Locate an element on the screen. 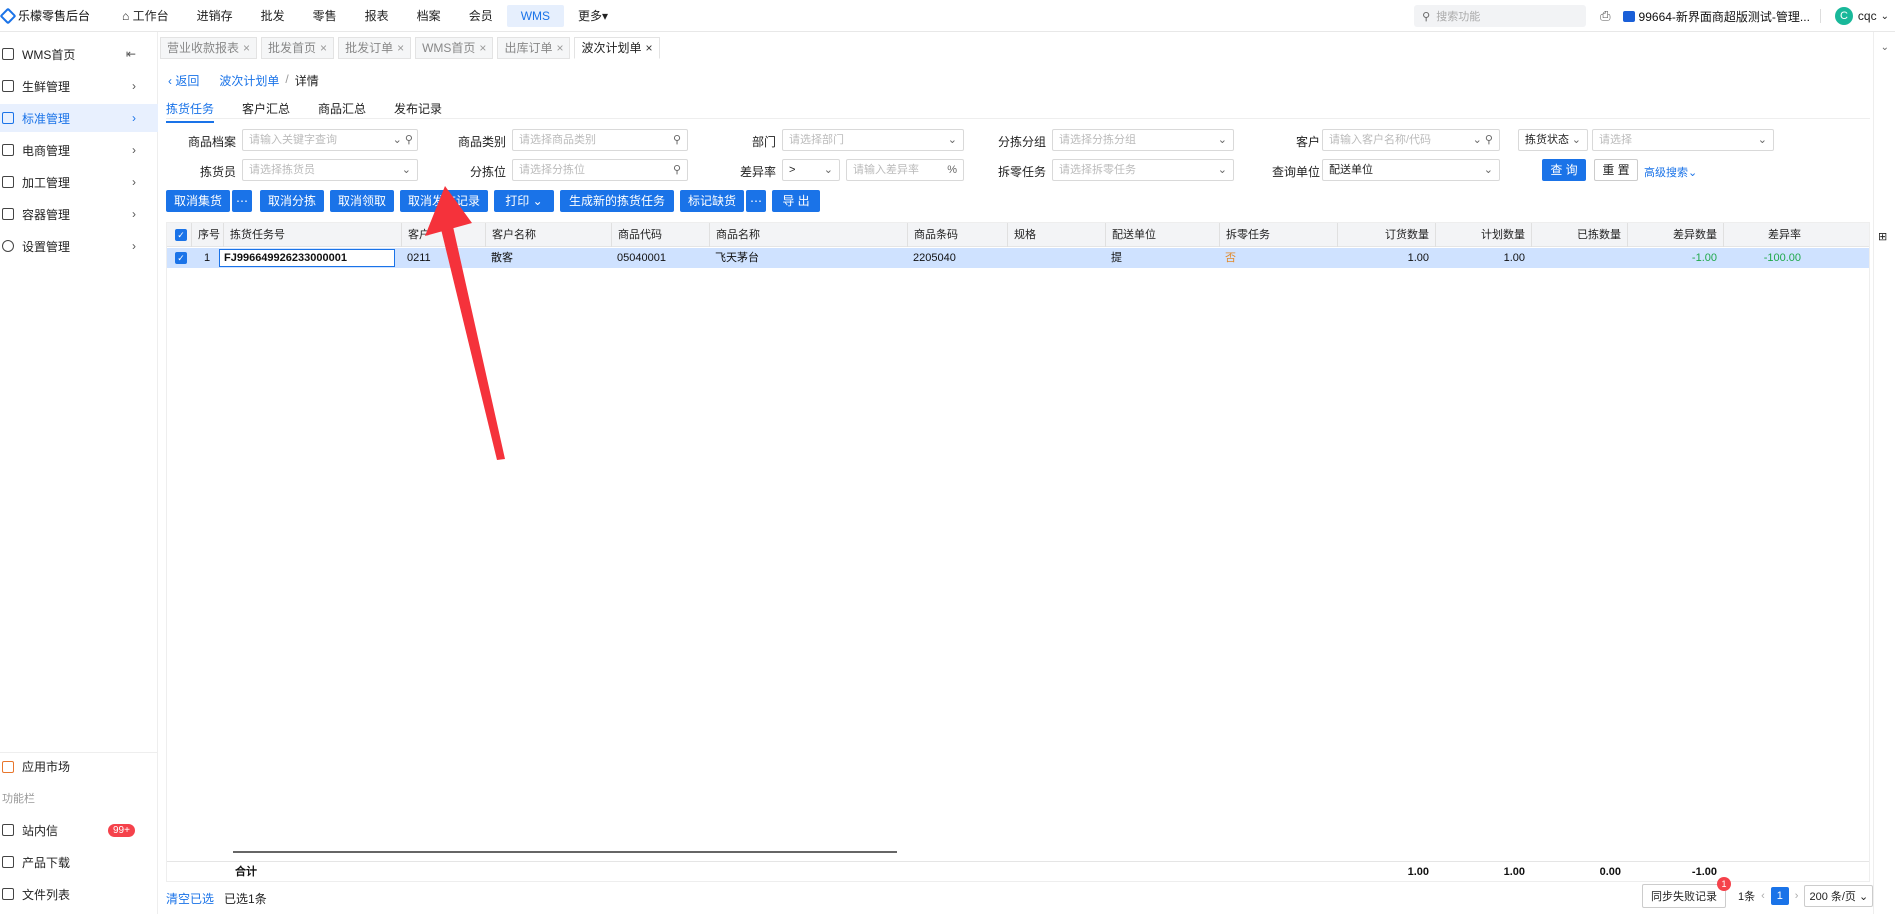  mark-shortage-button: 标记缺货 is located at coordinates (712, 201).